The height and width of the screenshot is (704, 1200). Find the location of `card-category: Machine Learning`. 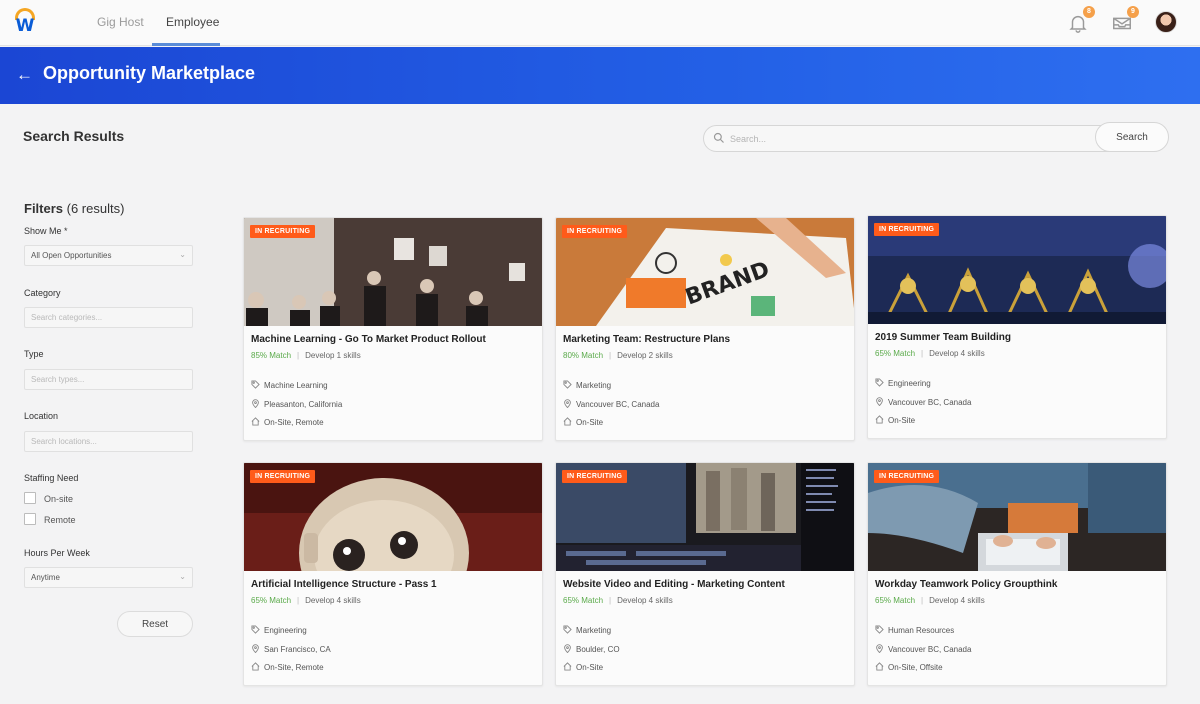

card-category: Machine Learning is located at coordinates (289, 385).